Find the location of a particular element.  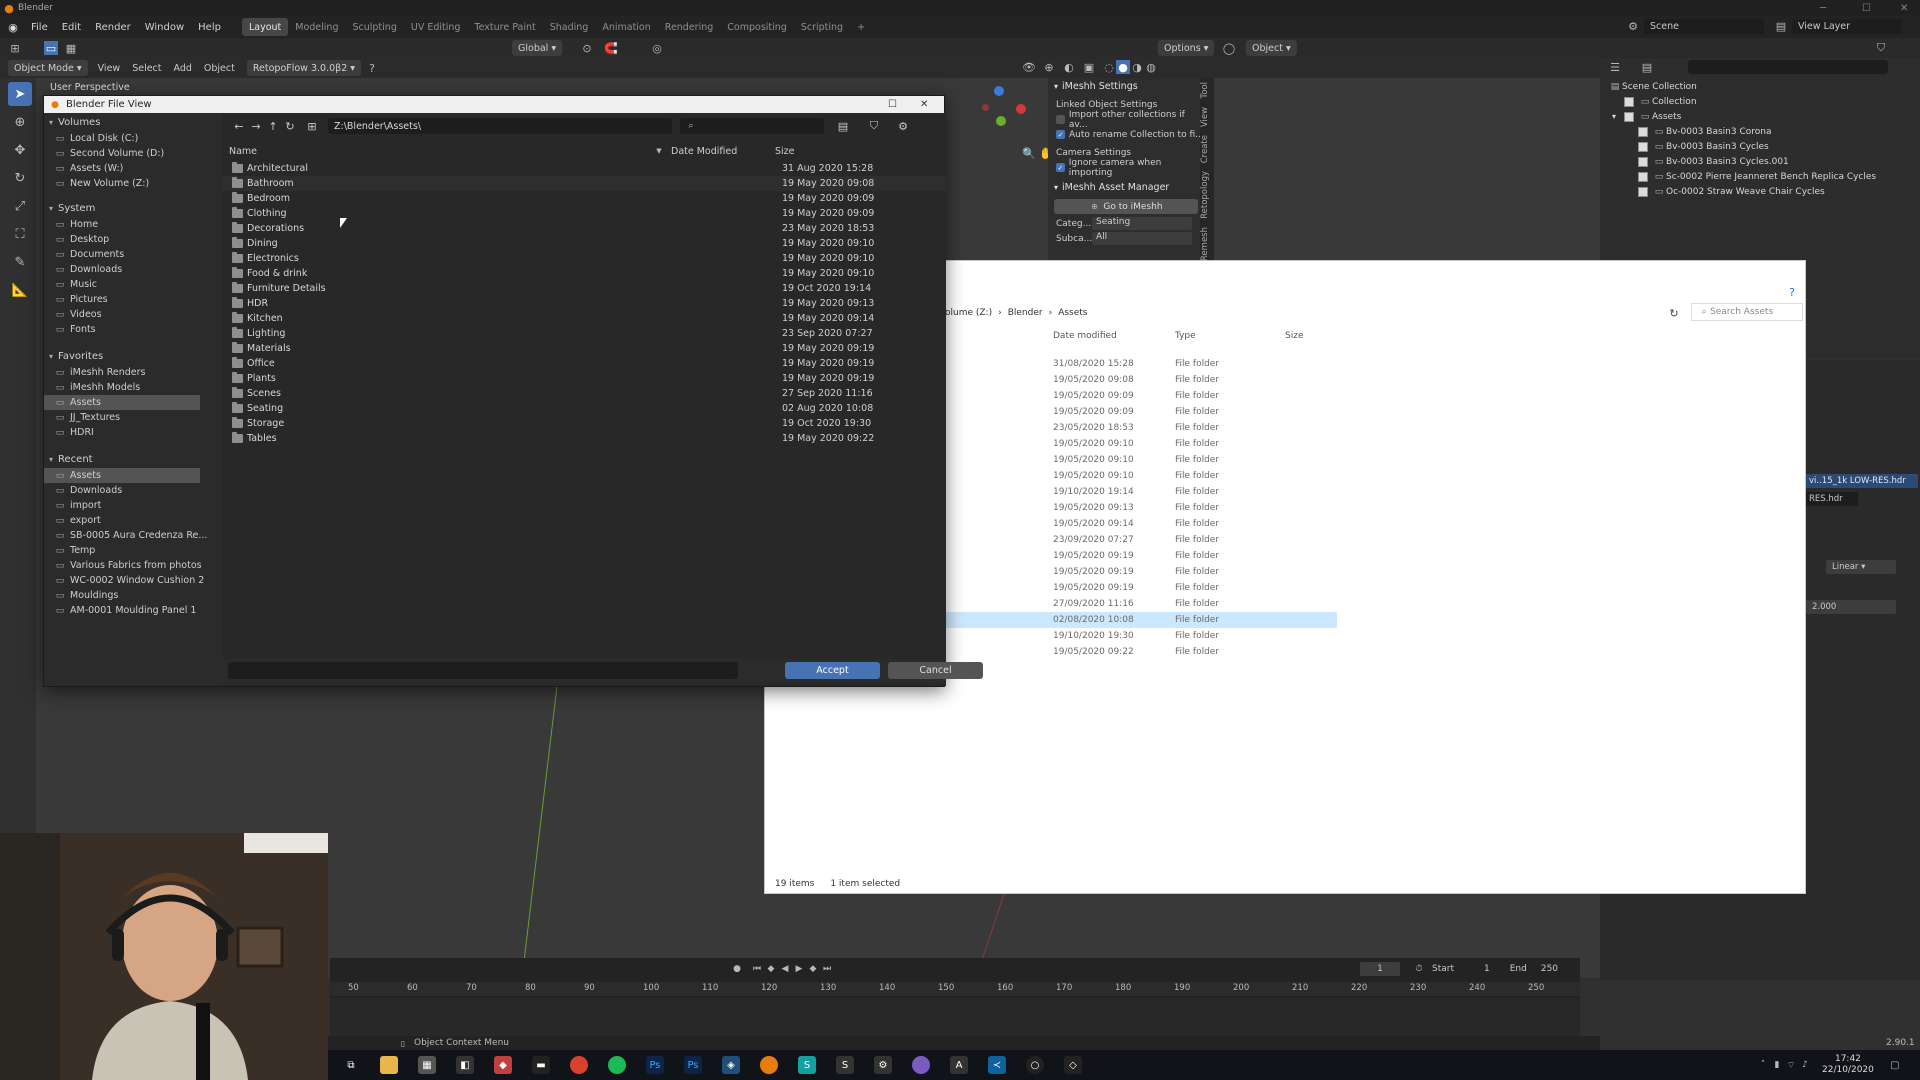

options-dropdown: Options ▾ is located at coordinates (1186, 48).